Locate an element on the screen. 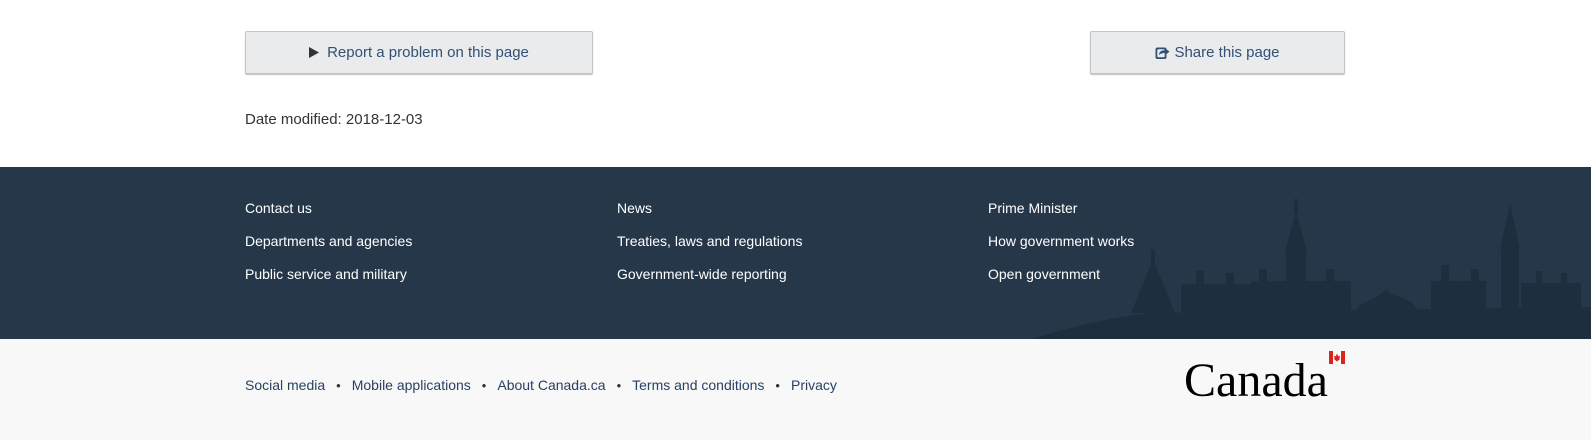 This screenshot has width=1591, height=440. footer-link-terms: Terms and conditions is located at coordinates (698, 385).